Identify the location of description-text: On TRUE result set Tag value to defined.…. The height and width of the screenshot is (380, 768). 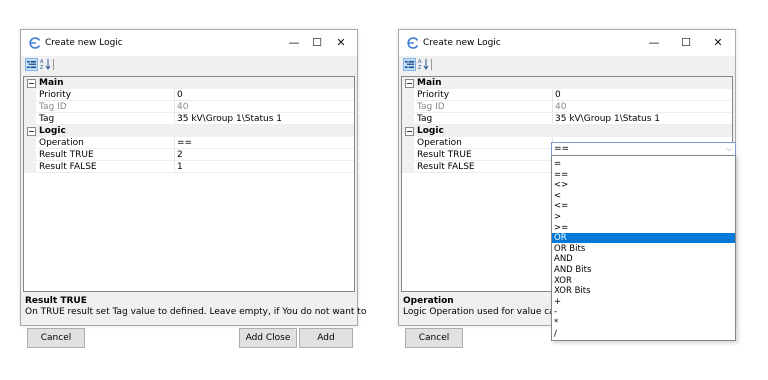
(196, 312).